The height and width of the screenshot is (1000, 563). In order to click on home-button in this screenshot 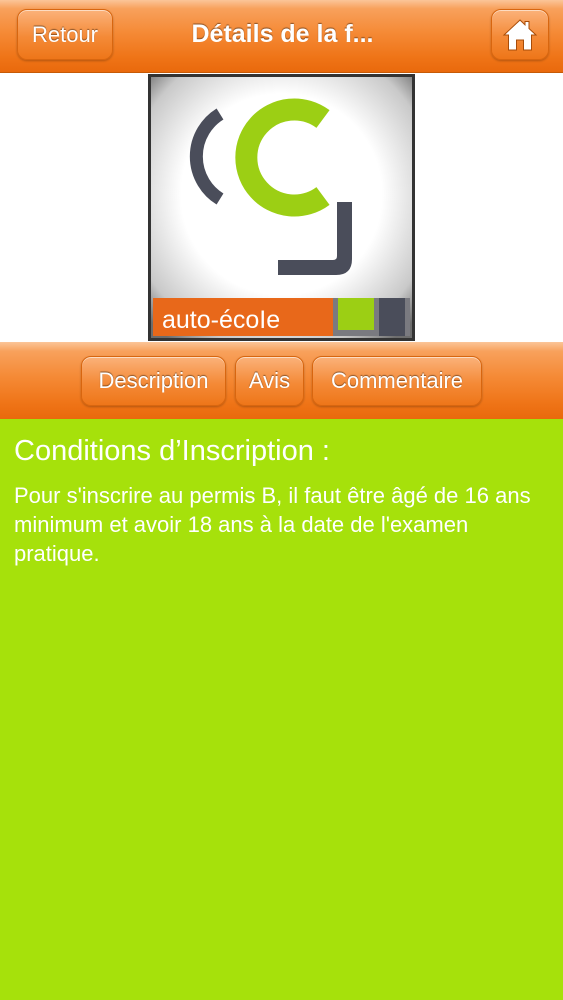, I will do `click(520, 34)`.